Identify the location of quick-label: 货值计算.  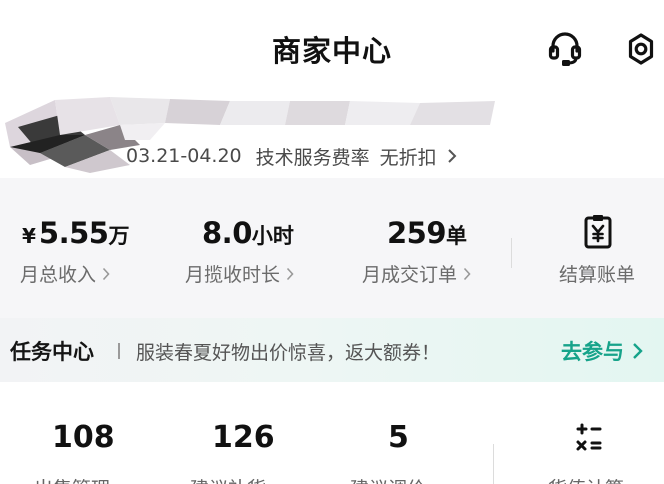
(586, 479).